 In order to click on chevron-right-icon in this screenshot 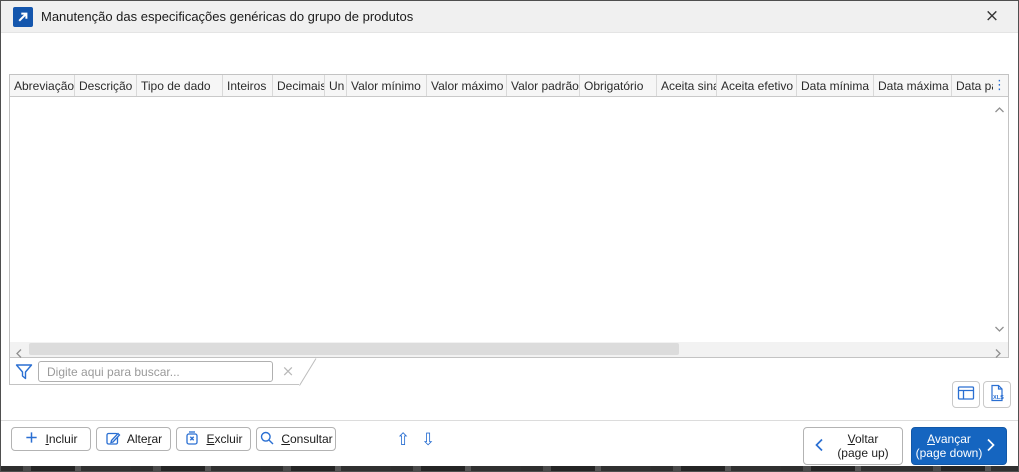, I will do `click(991, 446)`.